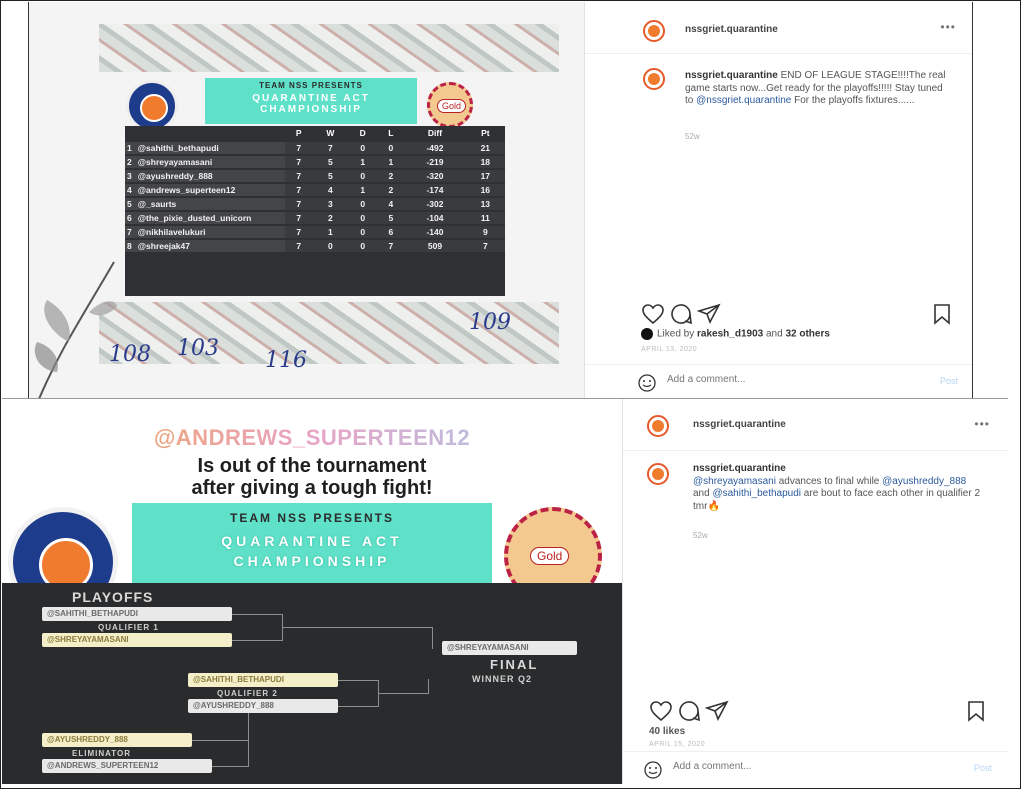  Describe the element at coordinates (924, 481) in the screenshot. I see `caption-mention: @ayushreddy_888` at that location.